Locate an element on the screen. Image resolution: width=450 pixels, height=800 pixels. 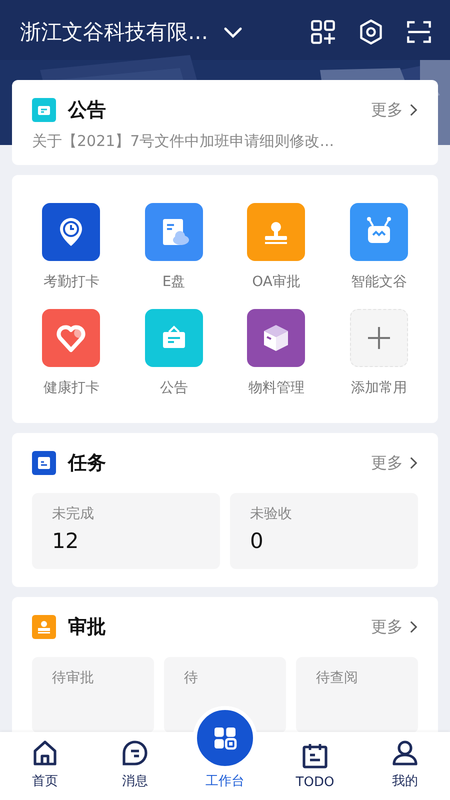
tab: 消息 is located at coordinates (135, 766).